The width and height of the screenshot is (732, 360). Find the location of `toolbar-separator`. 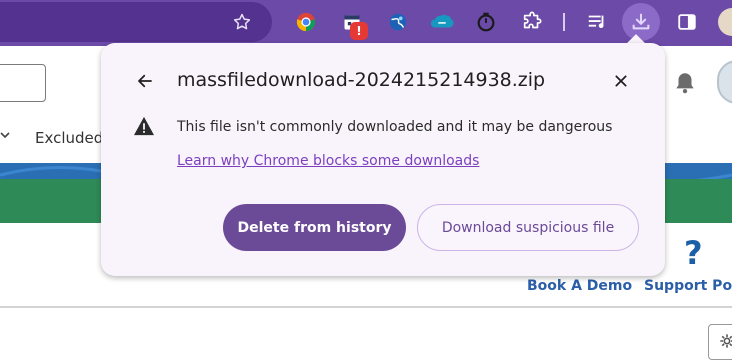

toolbar-separator is located at coordinates (564, 22).